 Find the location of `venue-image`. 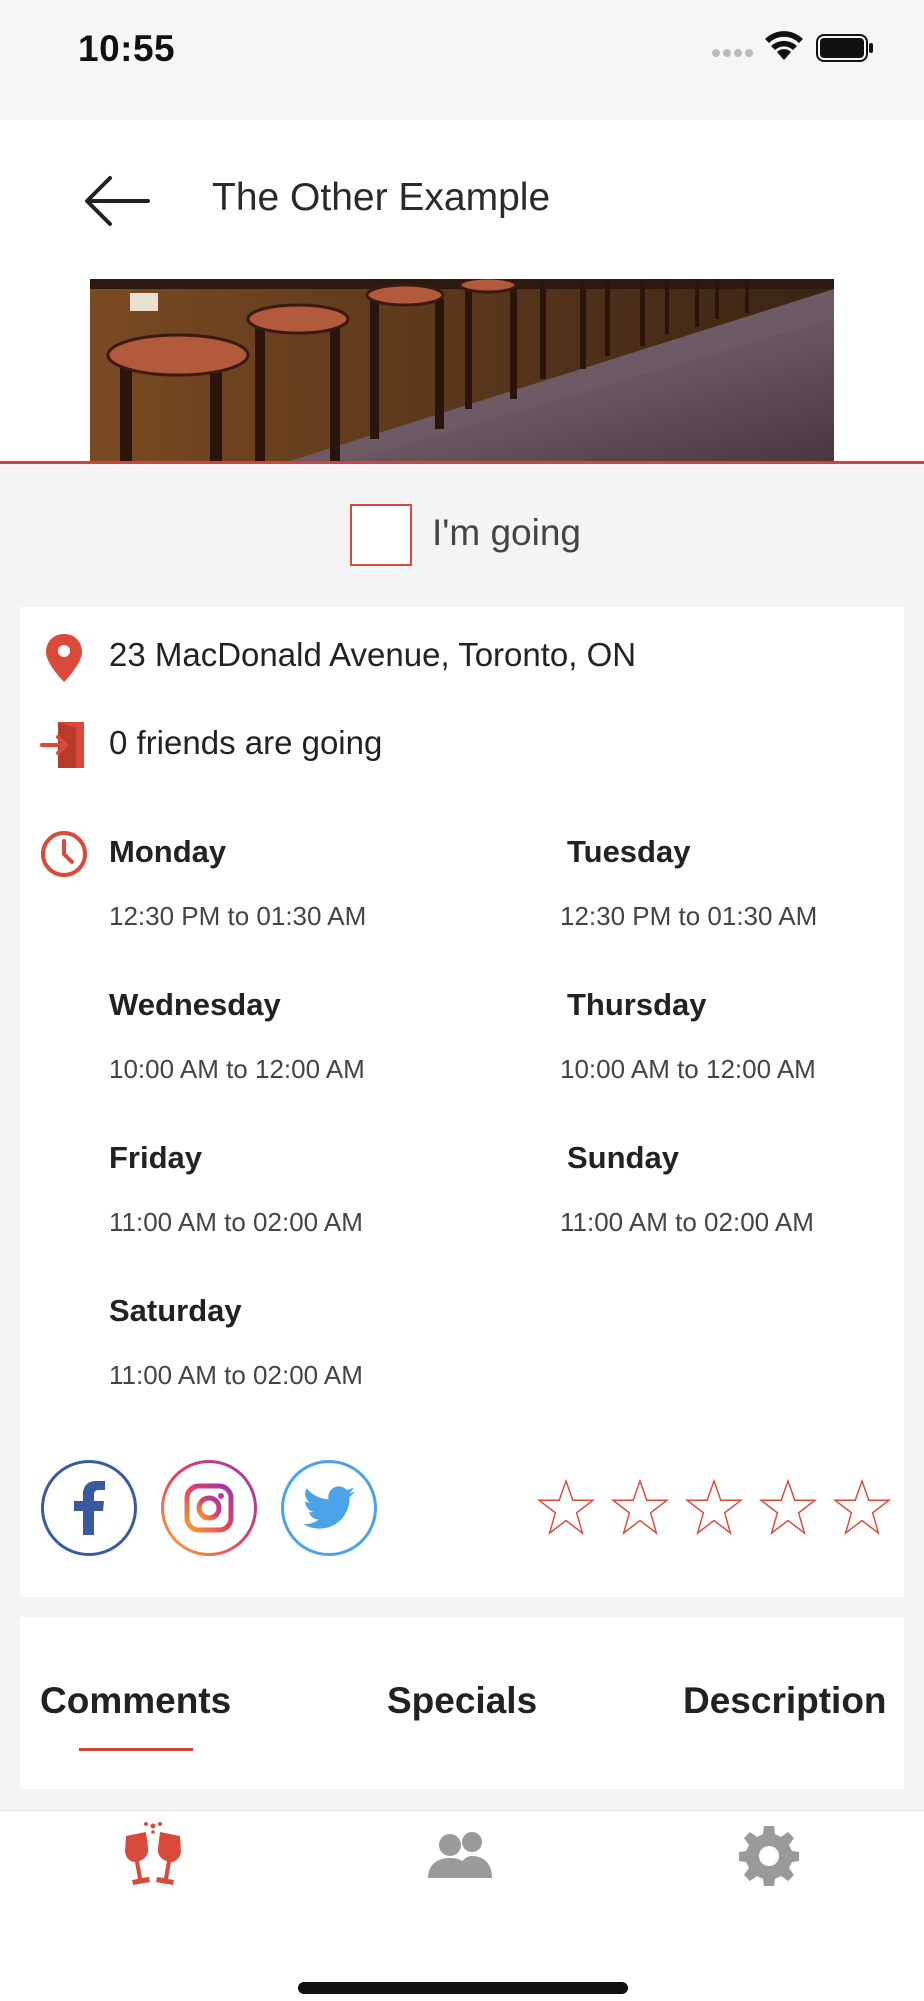

venue-image is located at coordinates (462, 370).